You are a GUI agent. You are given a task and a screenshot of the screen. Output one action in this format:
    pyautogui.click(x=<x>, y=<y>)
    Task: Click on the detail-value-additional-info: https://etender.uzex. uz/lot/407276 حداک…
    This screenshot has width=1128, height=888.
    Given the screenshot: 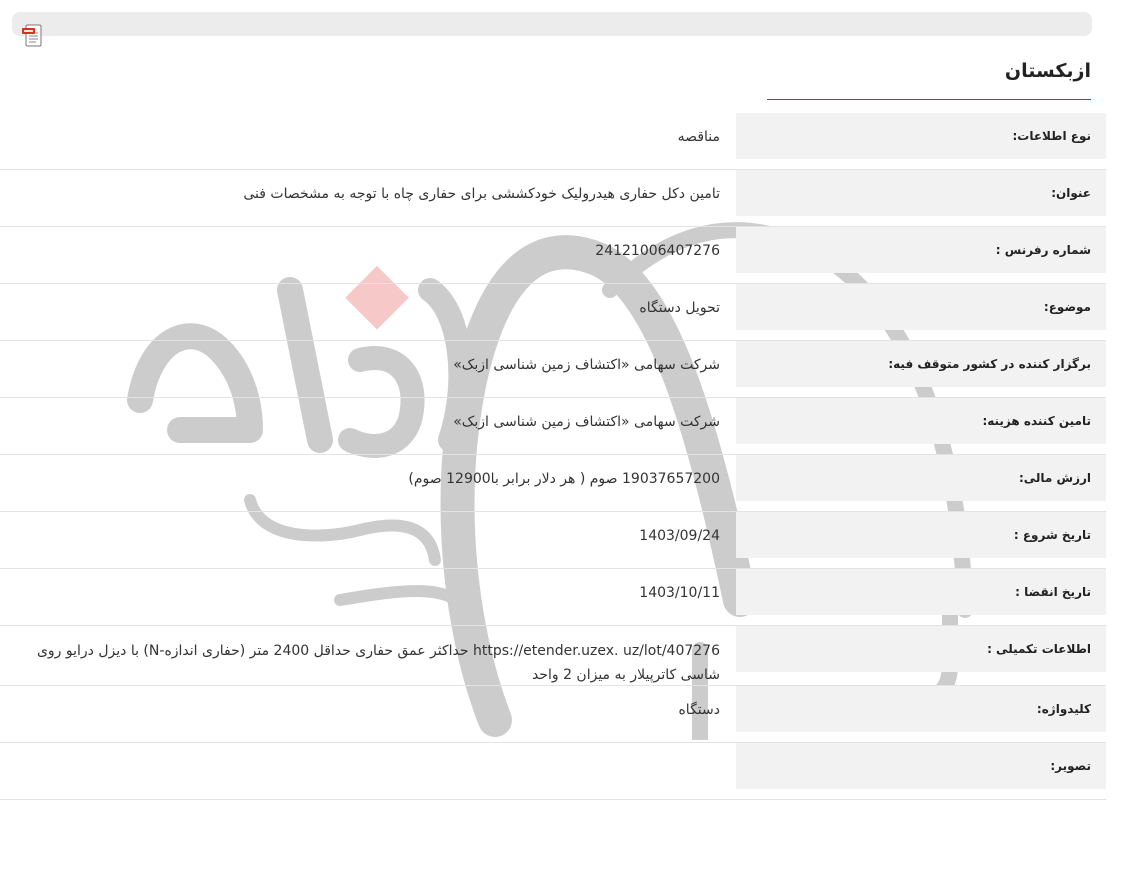 What is the action you would take?
    pyautogui.click(x=378, y=663)
    